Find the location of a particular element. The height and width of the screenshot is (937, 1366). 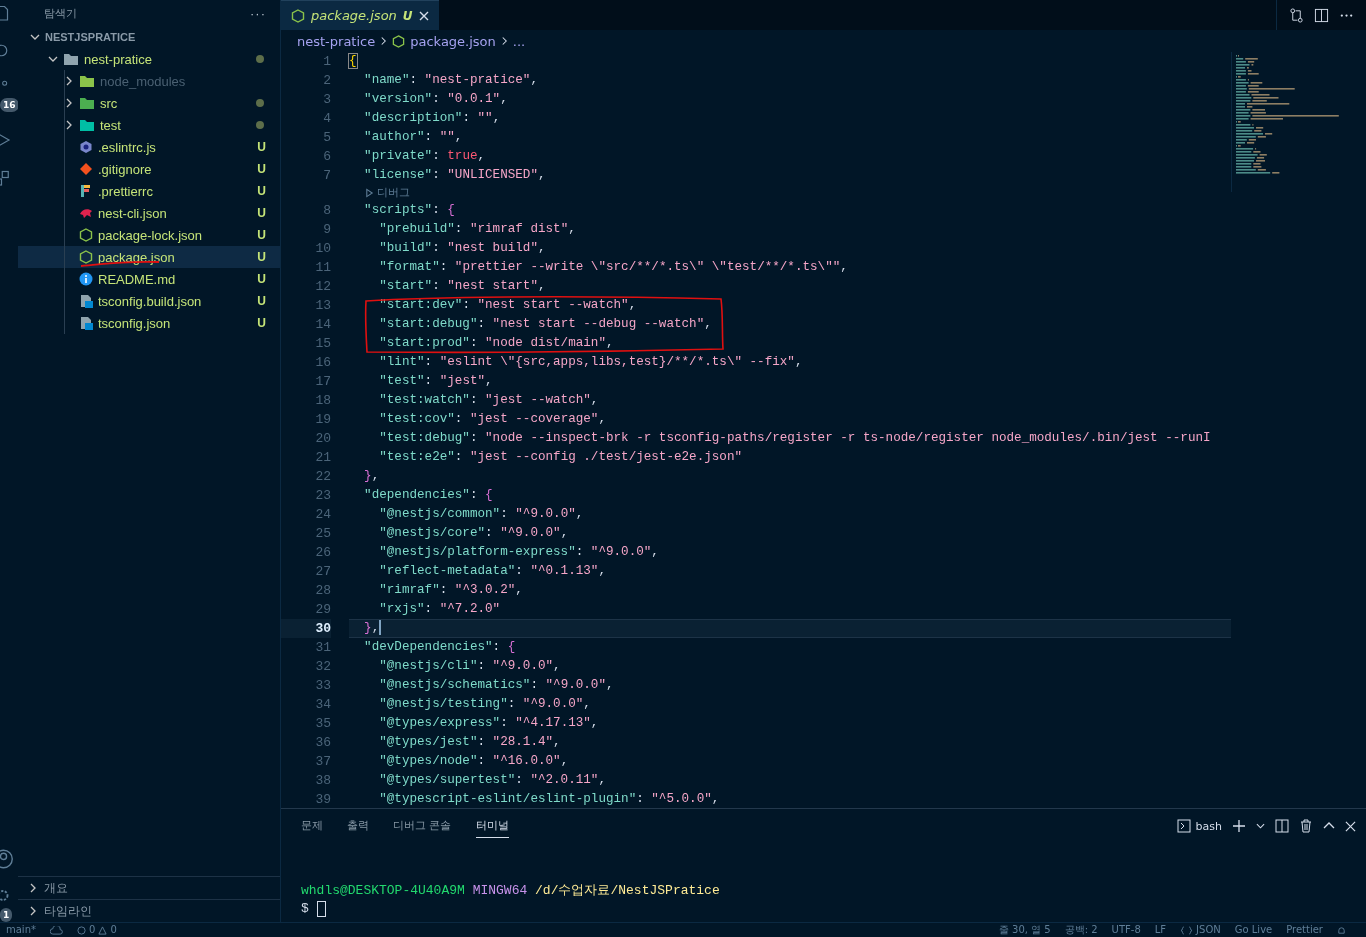

code-value: "" is located at coordinates (447, 137).